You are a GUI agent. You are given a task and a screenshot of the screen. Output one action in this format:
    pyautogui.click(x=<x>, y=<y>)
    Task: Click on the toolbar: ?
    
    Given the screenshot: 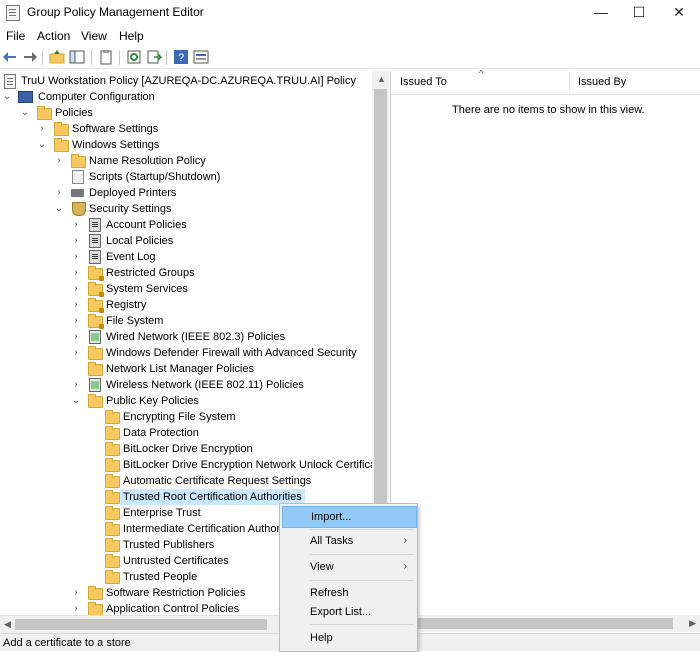 What is the action you would take?
    pyautogui.click(x=350, y=57)
    